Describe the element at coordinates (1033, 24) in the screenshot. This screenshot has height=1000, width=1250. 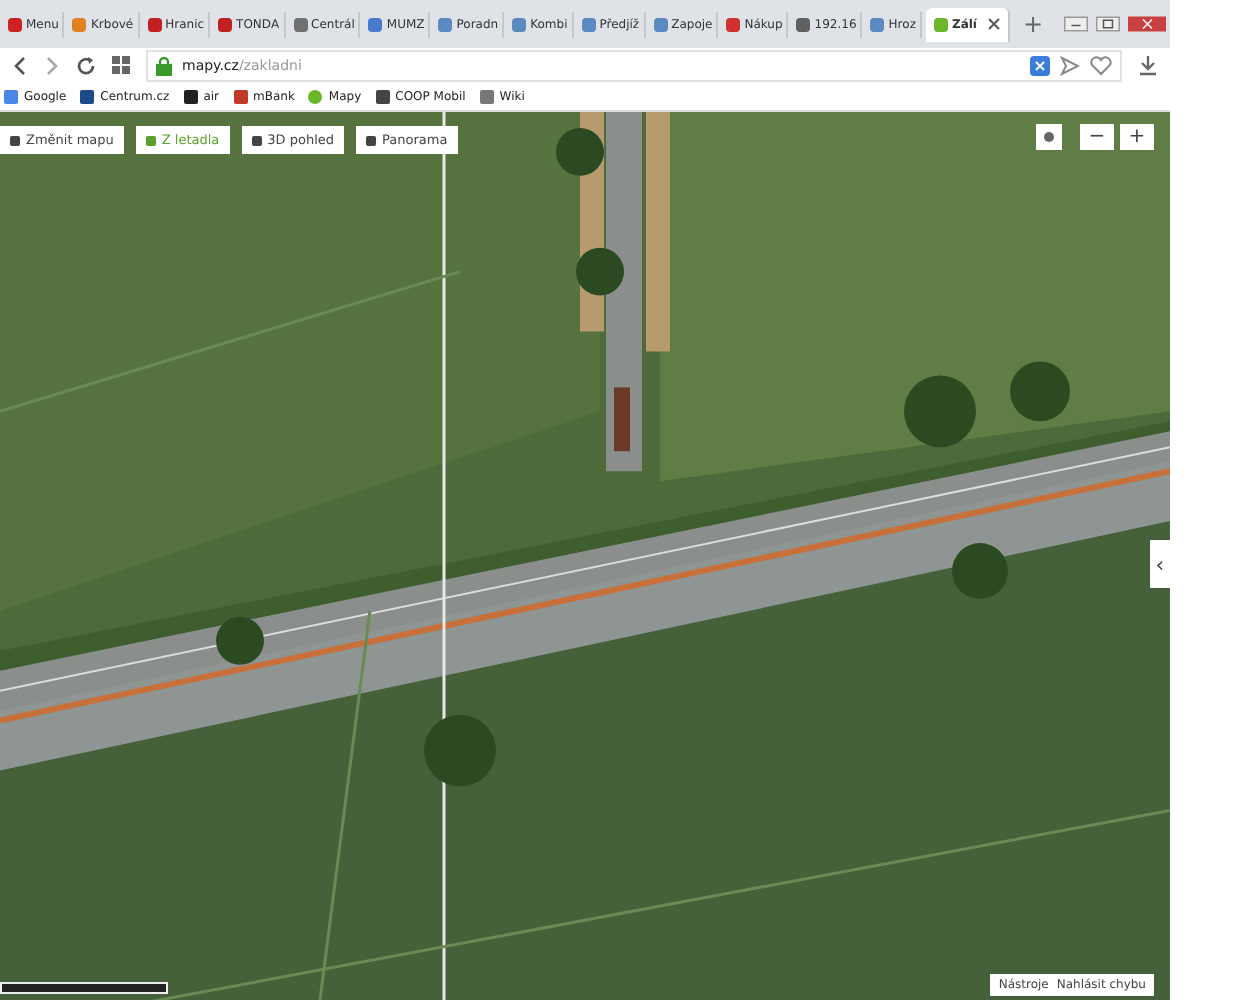
I see `new-tab-button: +` at that location.